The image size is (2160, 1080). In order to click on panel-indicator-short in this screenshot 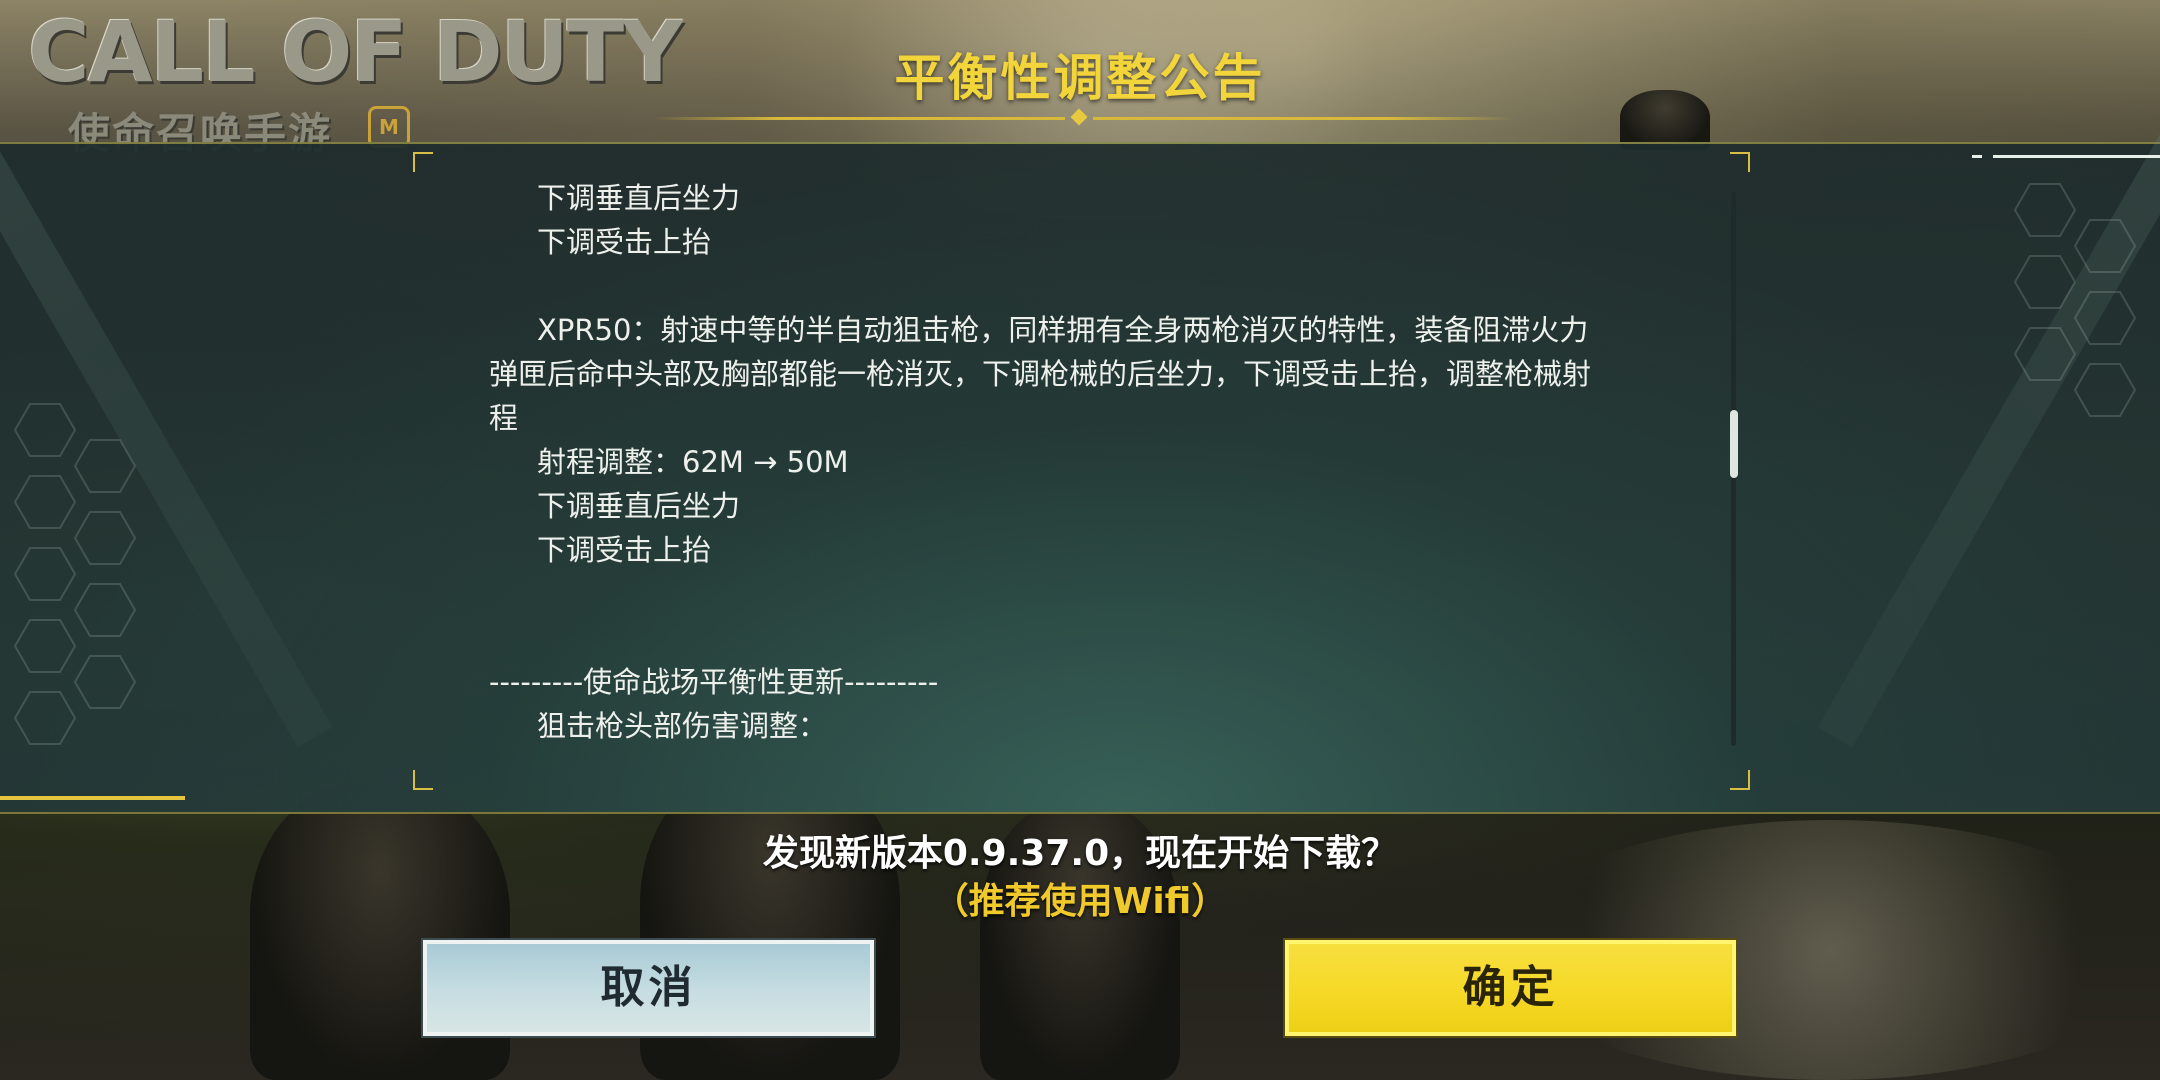, I will do `click(1977, 156)`.